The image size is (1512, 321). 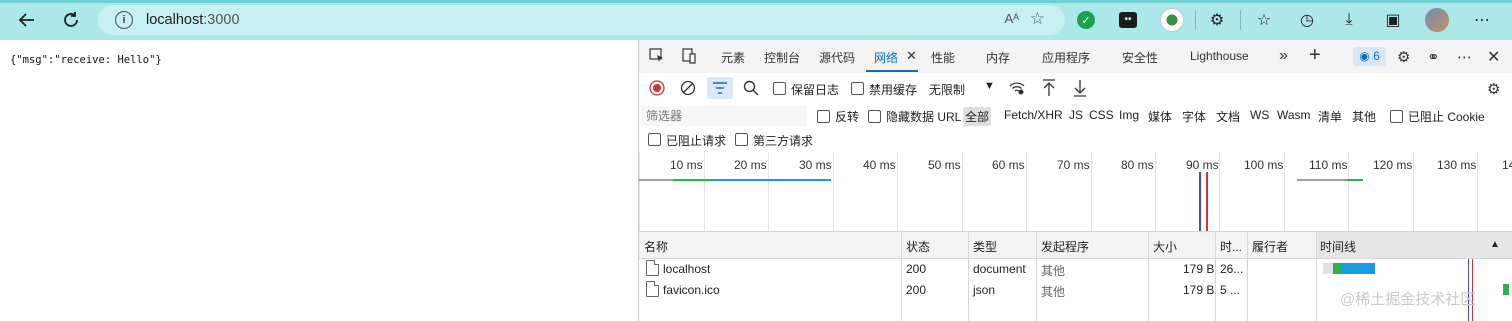 What do you see at coordinates (1101, 115) in the screenshot?
I see `type-filter-css: CSS` at bounding box center [1101, 115].